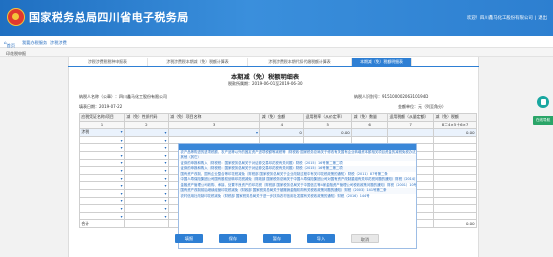 This screenshot has height=257, width=553. I want to click on column-header: 减（免）项目名称, so click(214, 117).